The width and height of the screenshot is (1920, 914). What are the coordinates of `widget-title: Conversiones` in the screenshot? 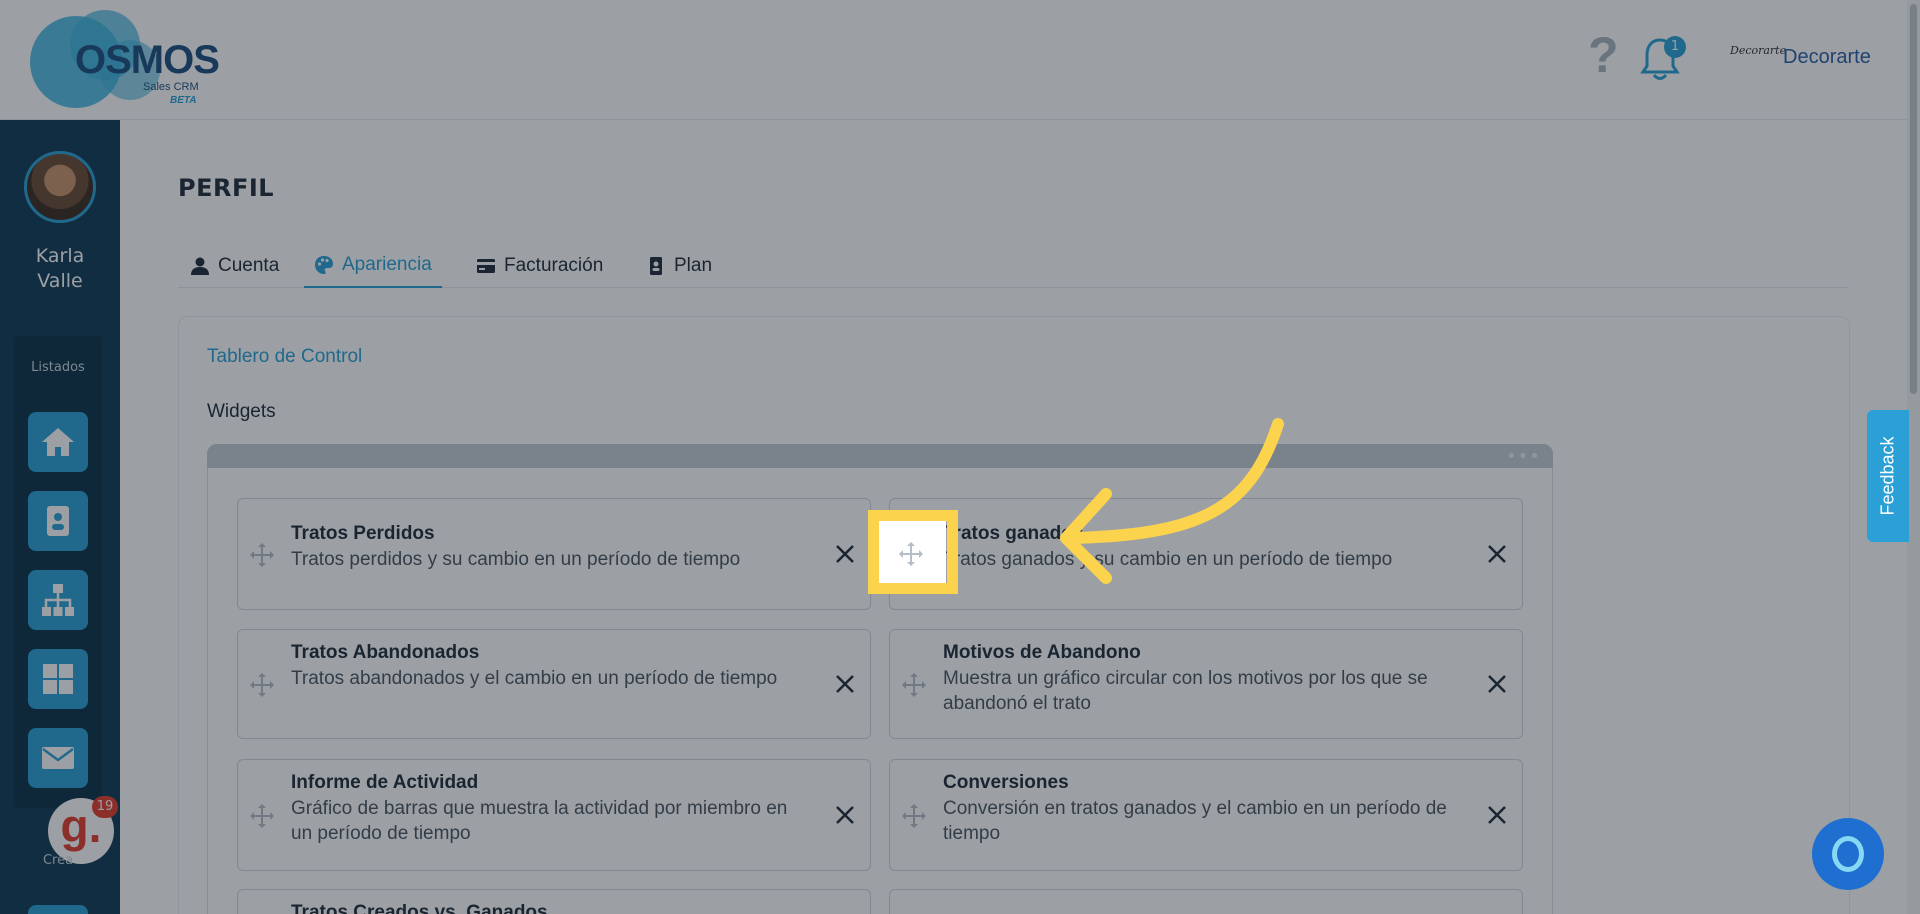 It's located at (1006, 782).